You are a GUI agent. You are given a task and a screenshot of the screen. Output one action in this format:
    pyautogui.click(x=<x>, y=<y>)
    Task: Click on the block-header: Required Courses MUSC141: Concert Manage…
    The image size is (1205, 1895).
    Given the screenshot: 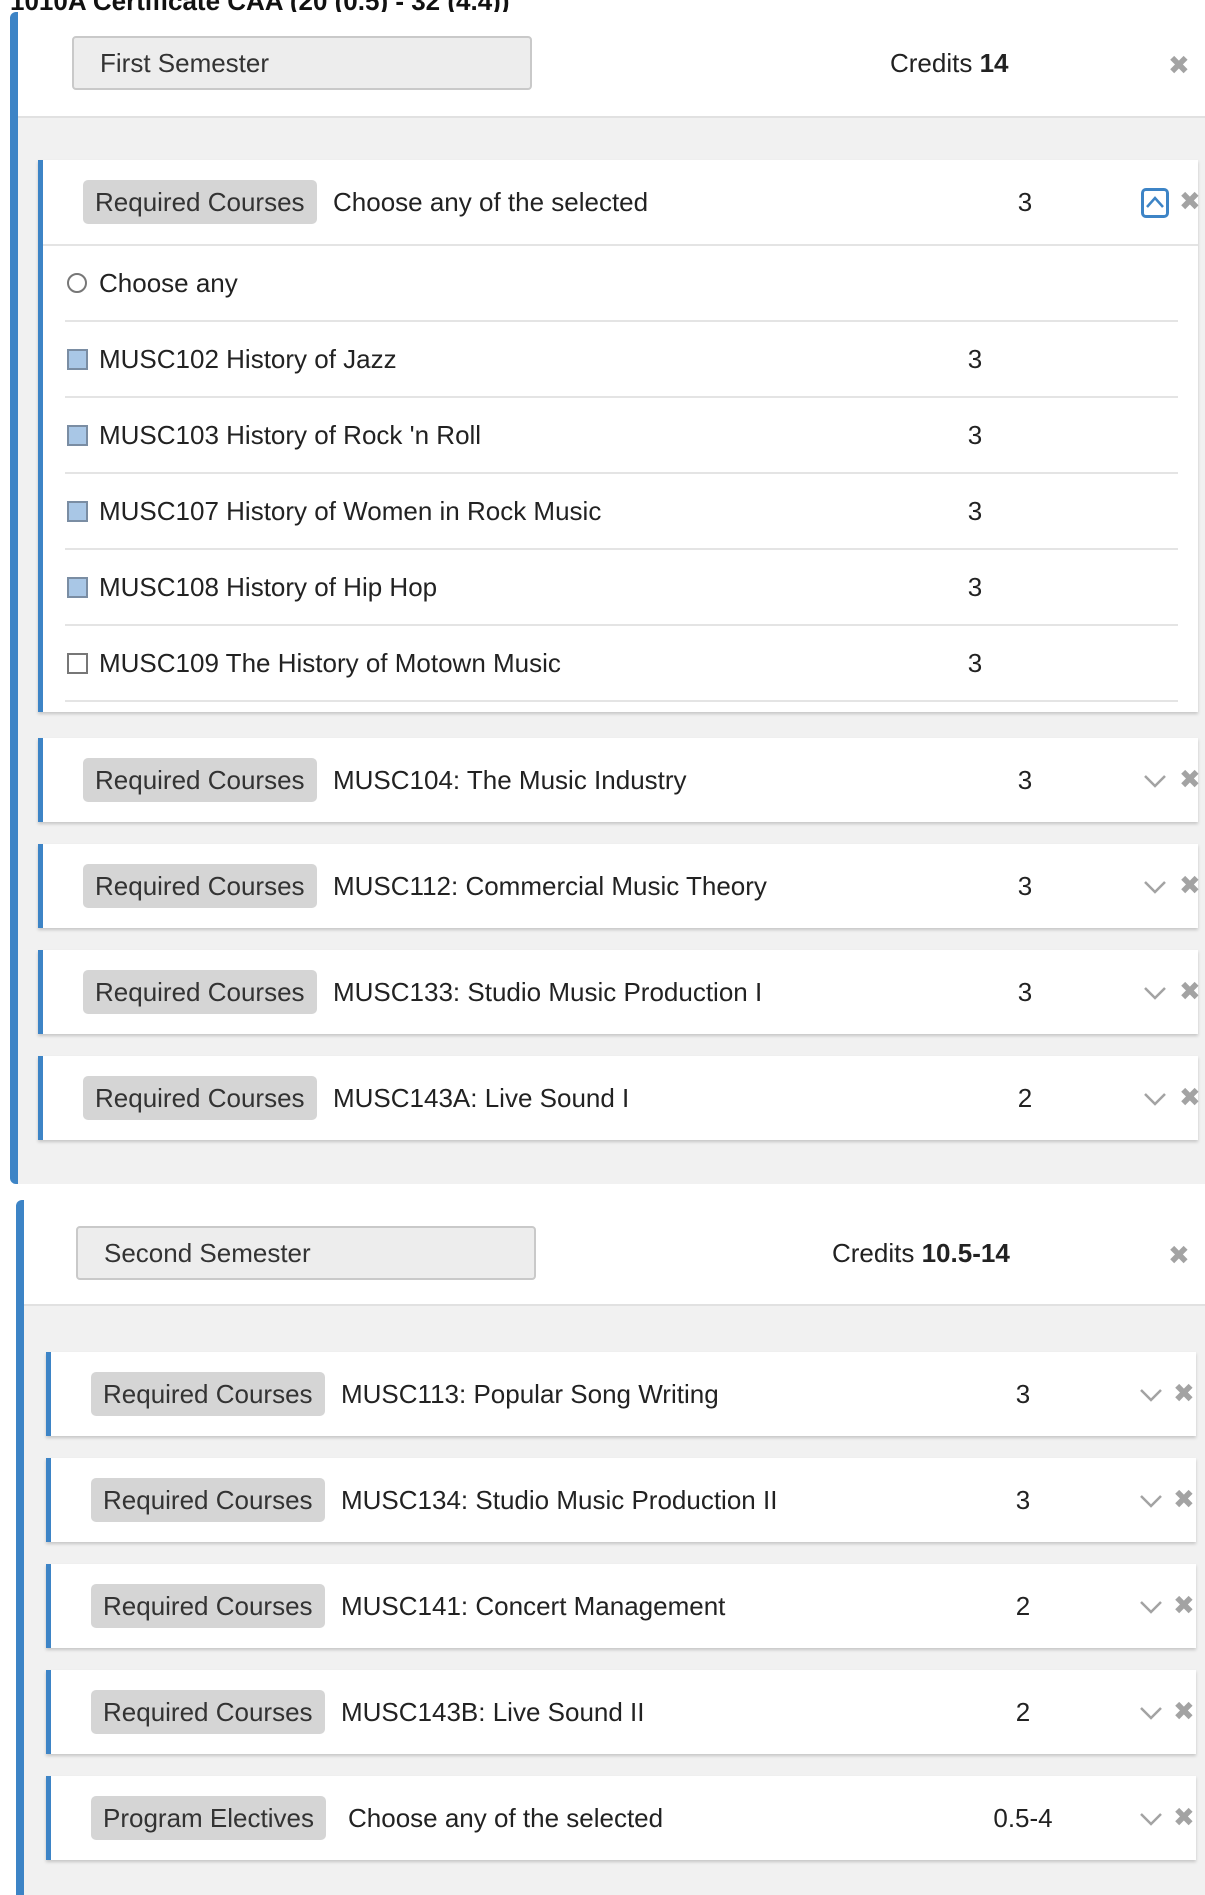 What is the action you would take?
    pyautogui.click(x=623, y=1606)
    